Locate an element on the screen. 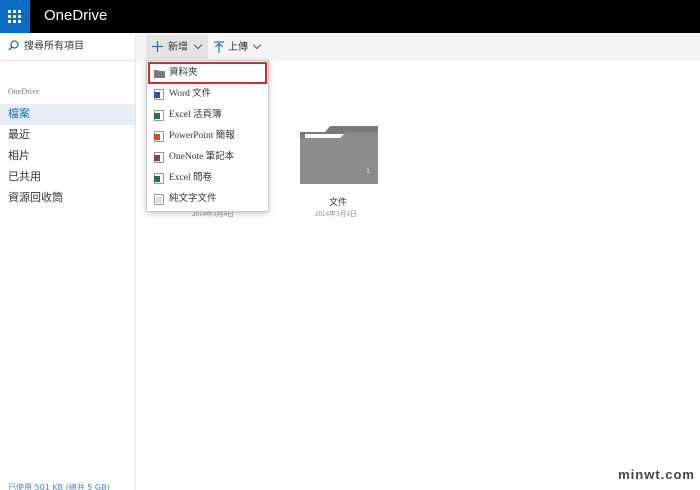  excel-icon is located at coordinates (159, 115).